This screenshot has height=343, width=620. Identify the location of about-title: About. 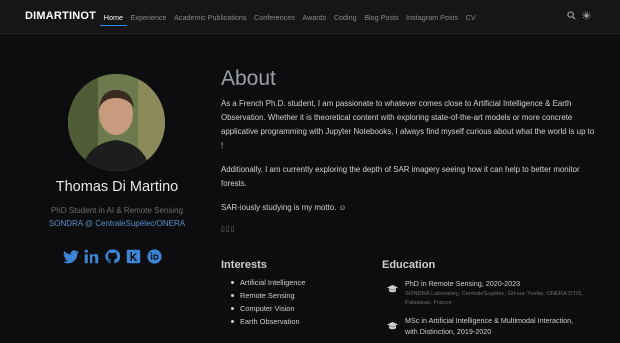
(248, 78).